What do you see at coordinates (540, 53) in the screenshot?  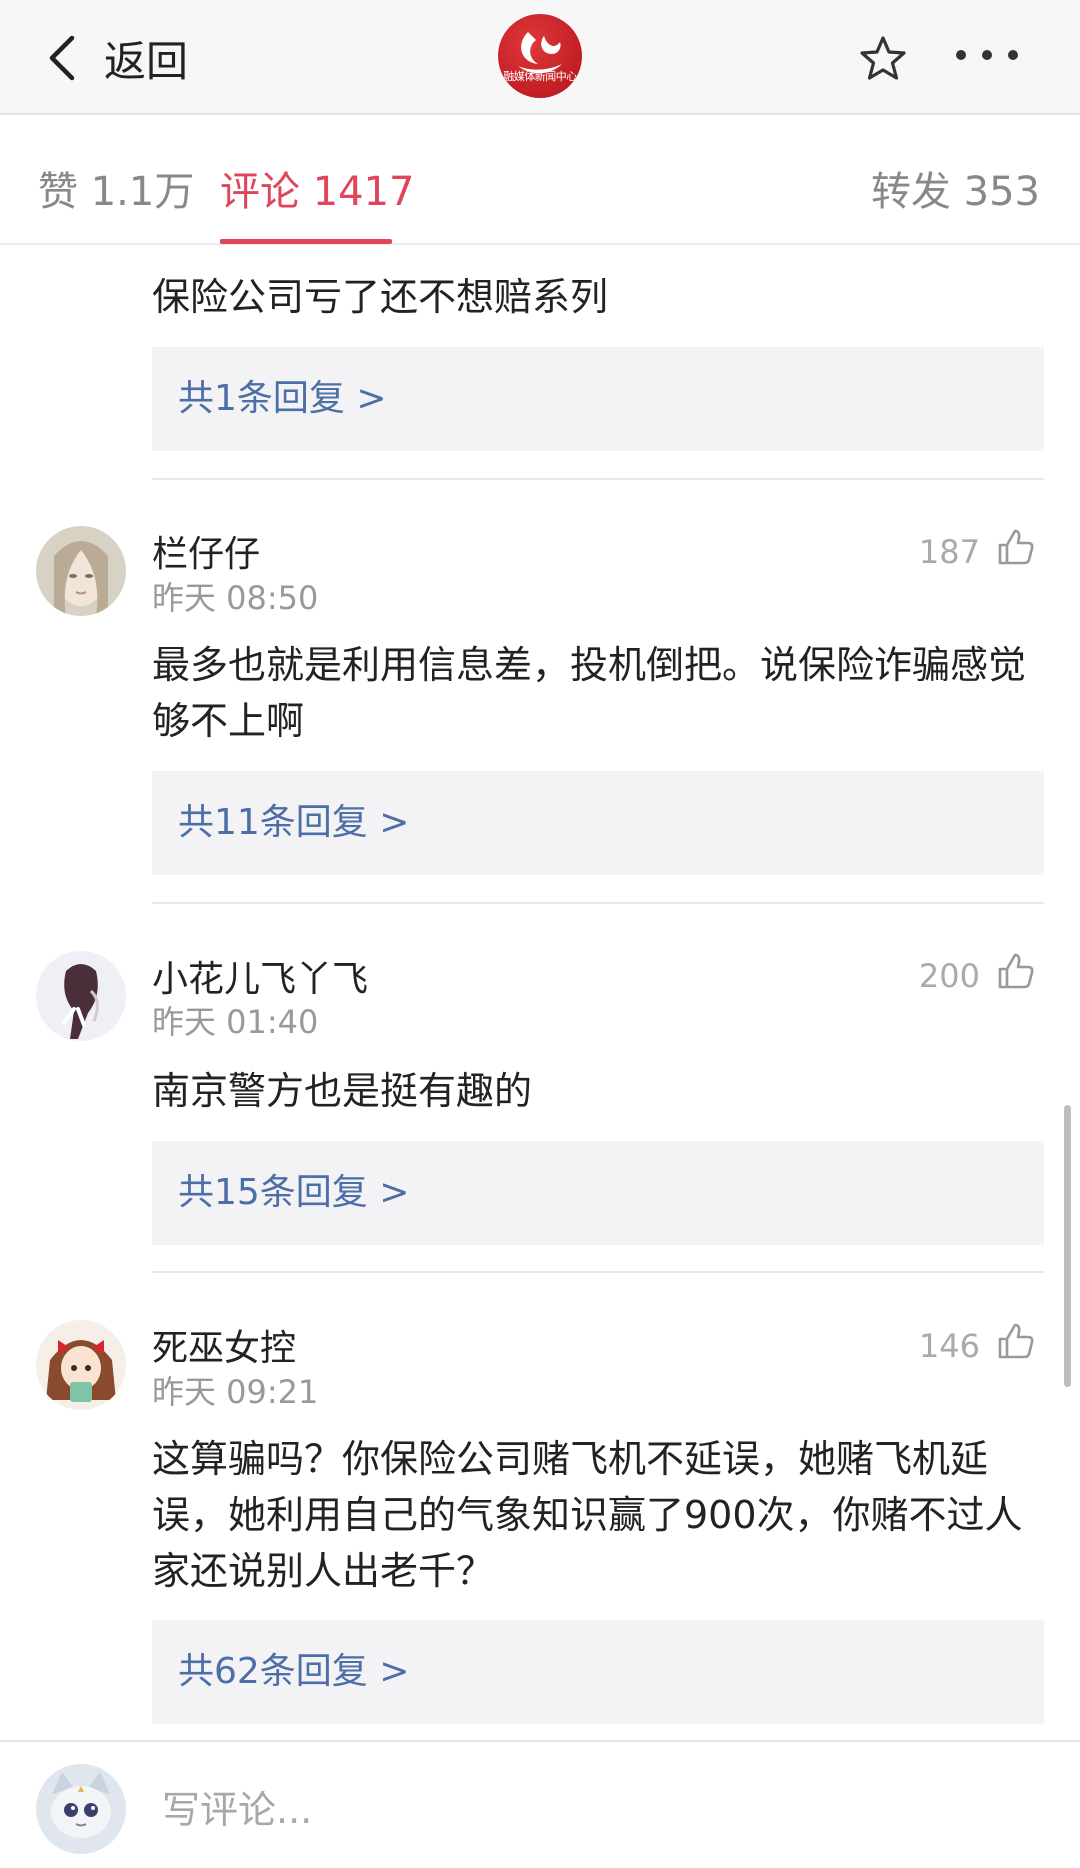 I see `logo-mark-icon` at bounding box center [540, 53].